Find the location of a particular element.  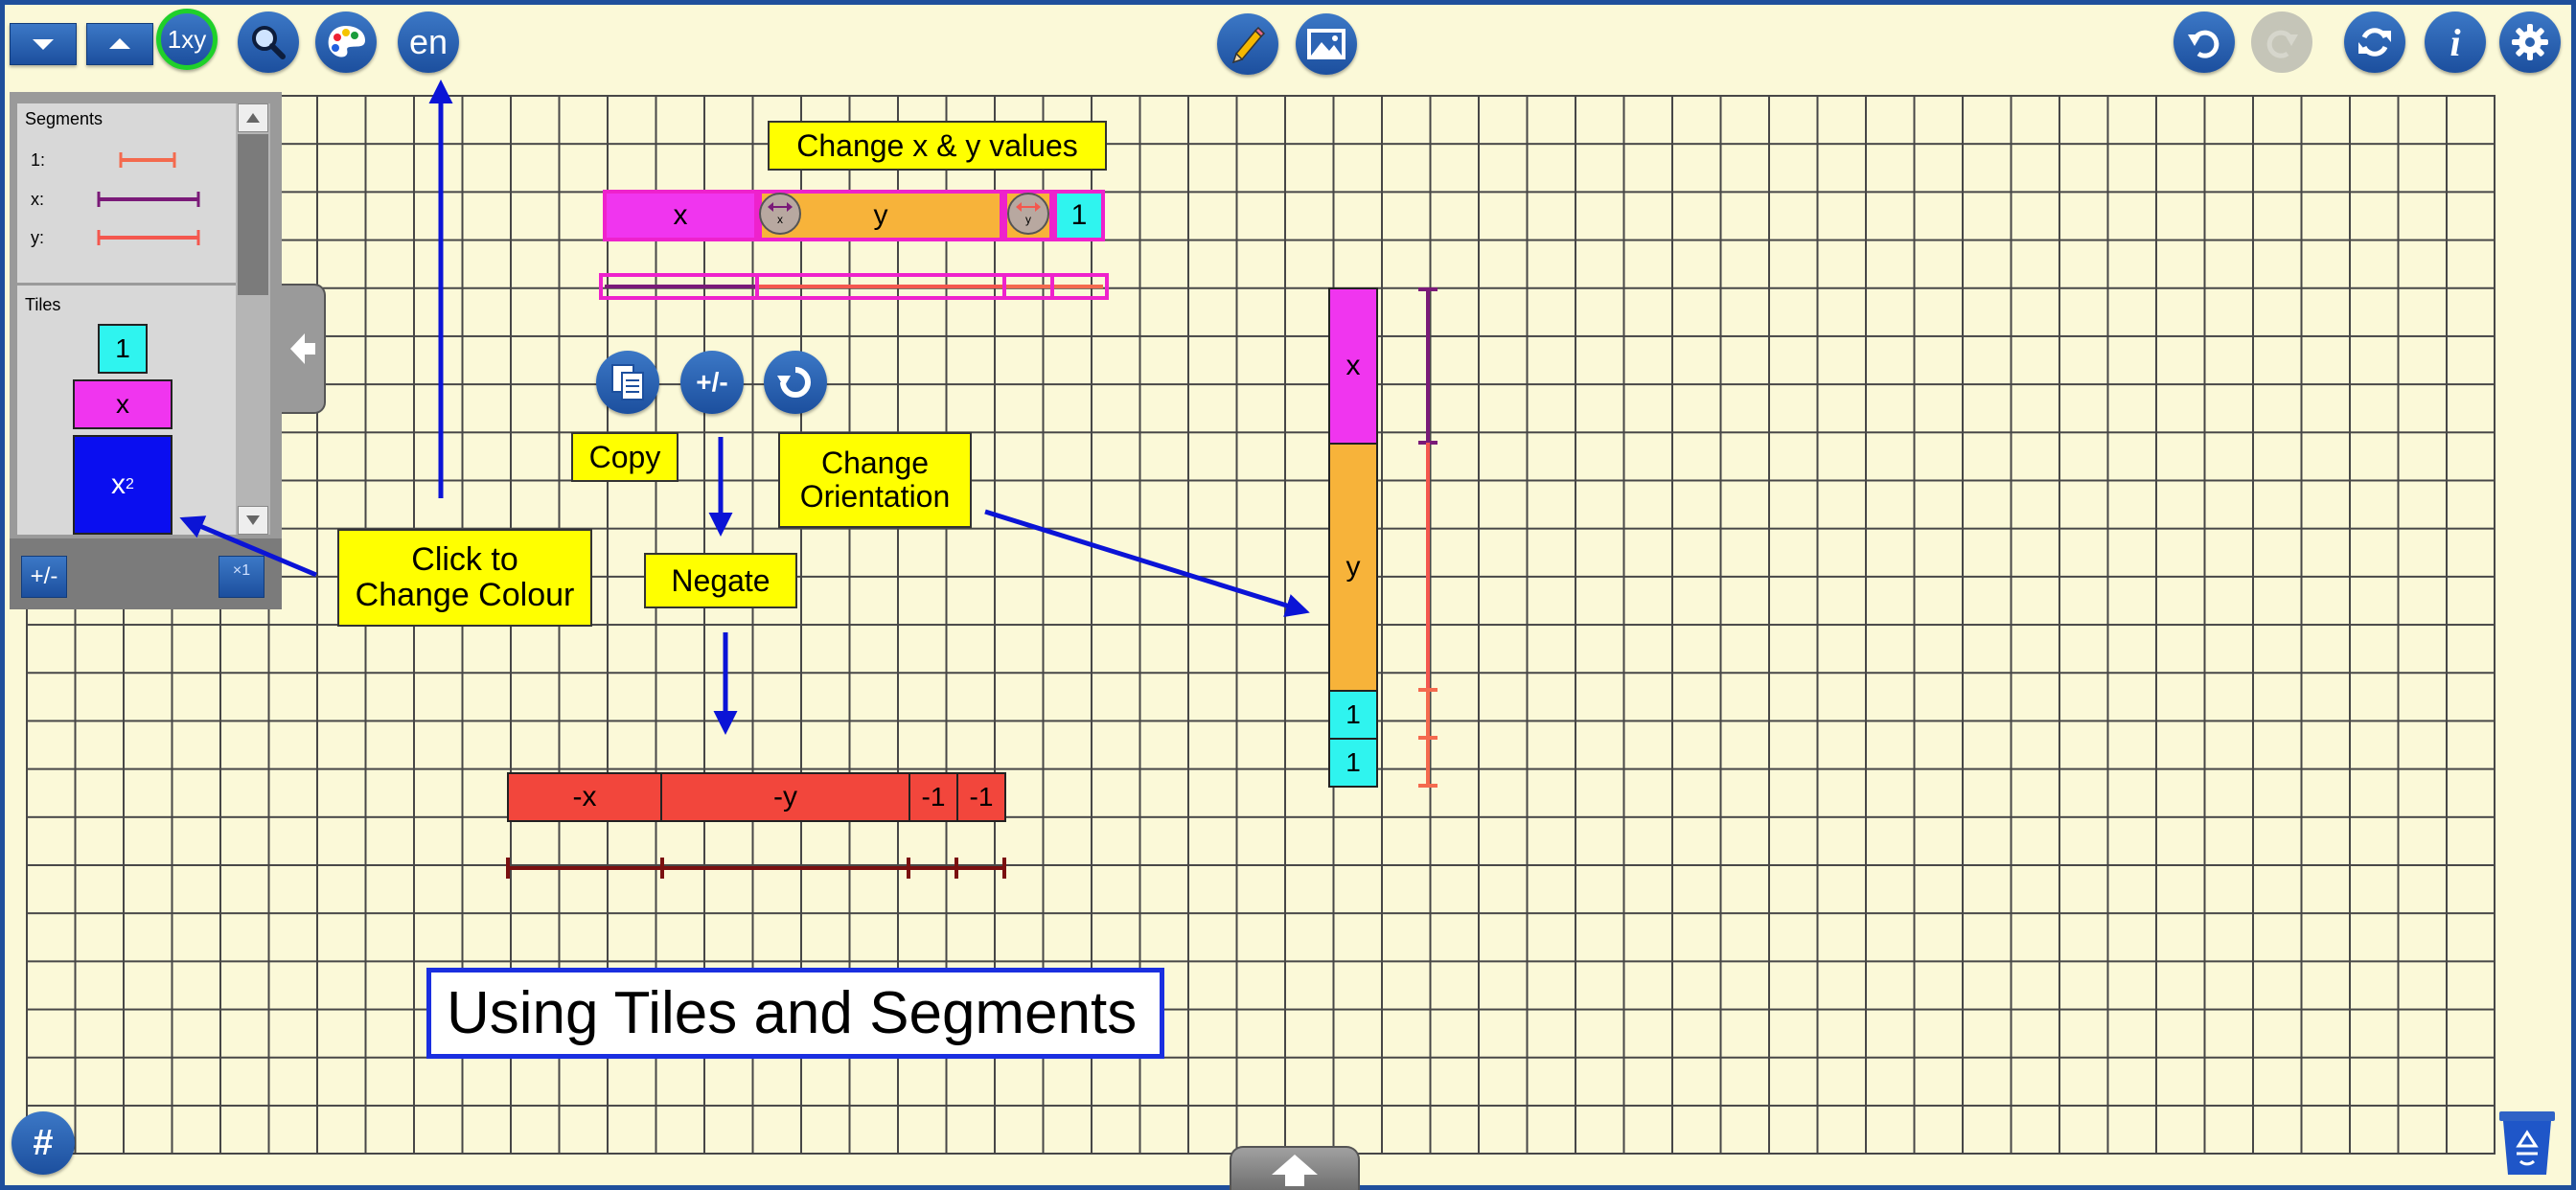

grid-toggle-button: # is located at coordinates (43, 1143).